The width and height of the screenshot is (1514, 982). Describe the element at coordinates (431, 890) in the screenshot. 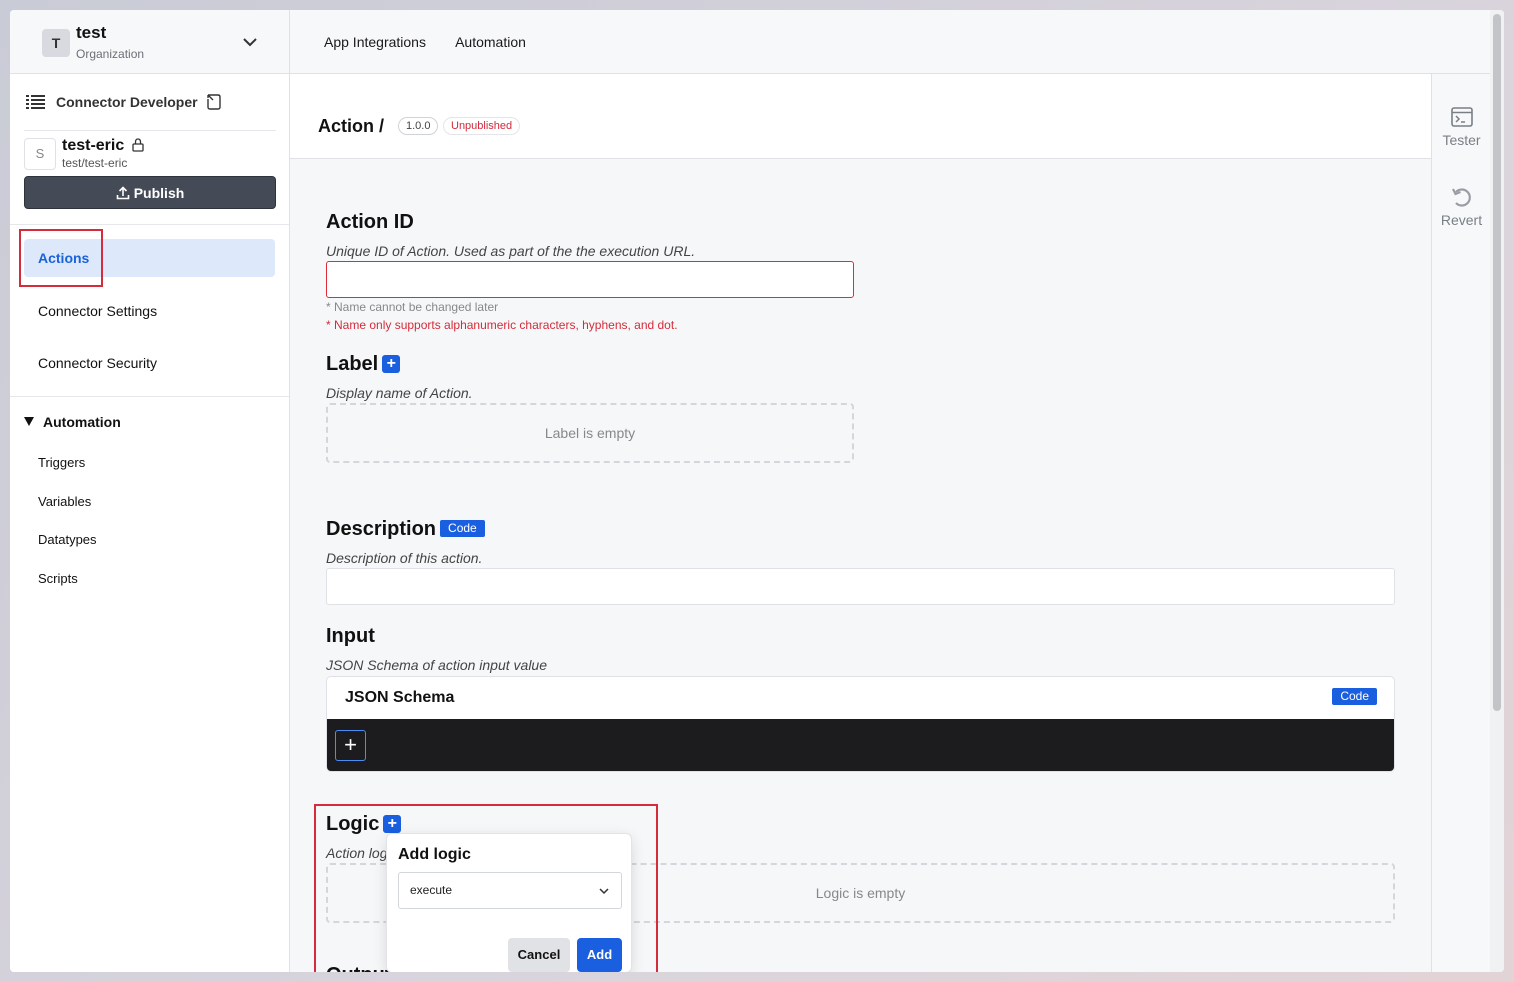

I see `logic-type-value: execute` at that location.